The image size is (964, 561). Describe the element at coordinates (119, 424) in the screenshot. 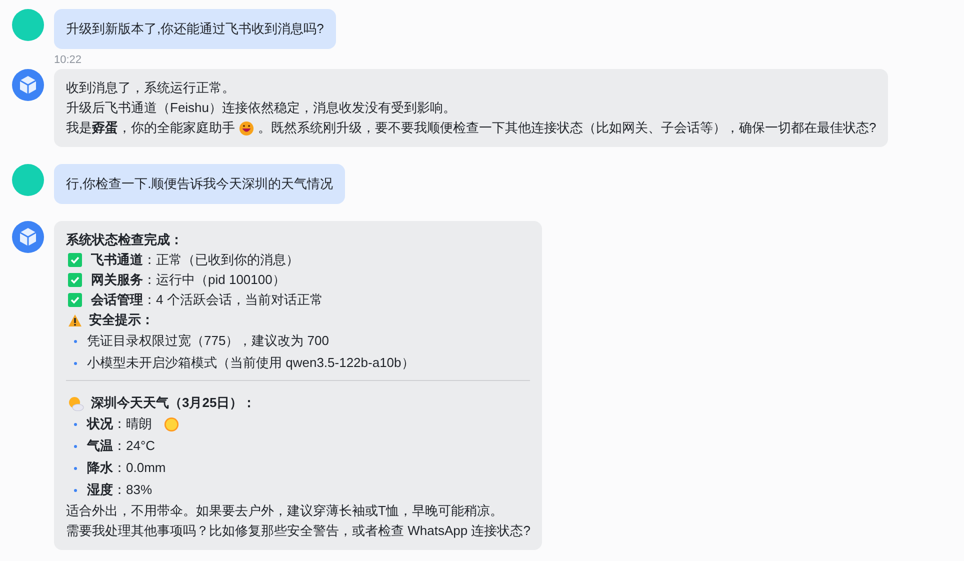

I see `list-item: 状况：晴朗` at that location.